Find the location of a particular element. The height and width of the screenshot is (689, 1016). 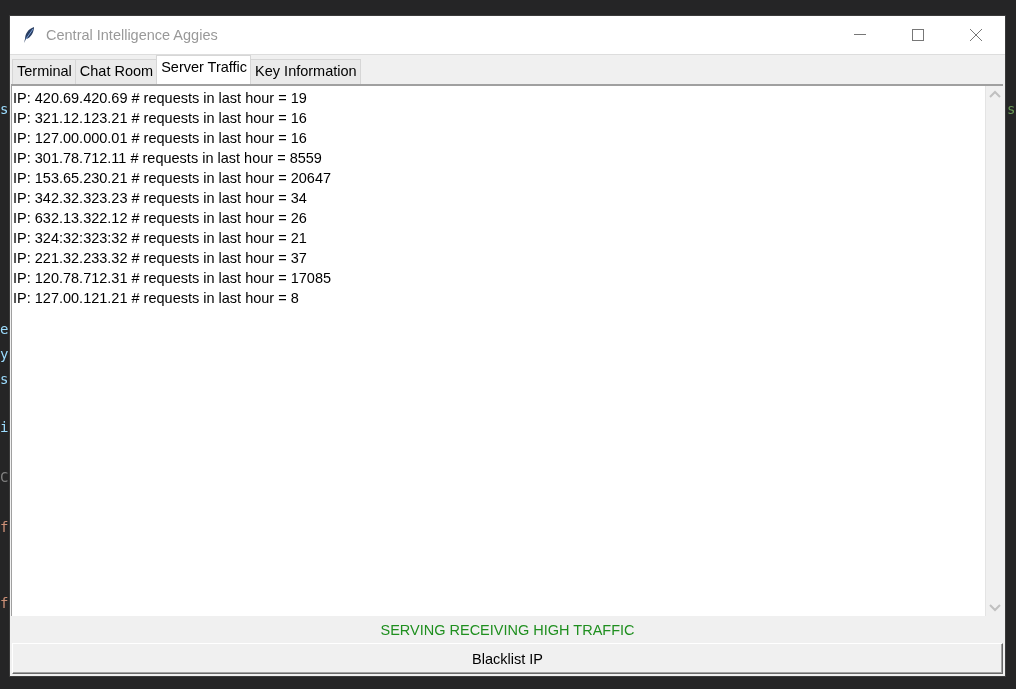

minimize-icon is located at coordinates (860, 35).